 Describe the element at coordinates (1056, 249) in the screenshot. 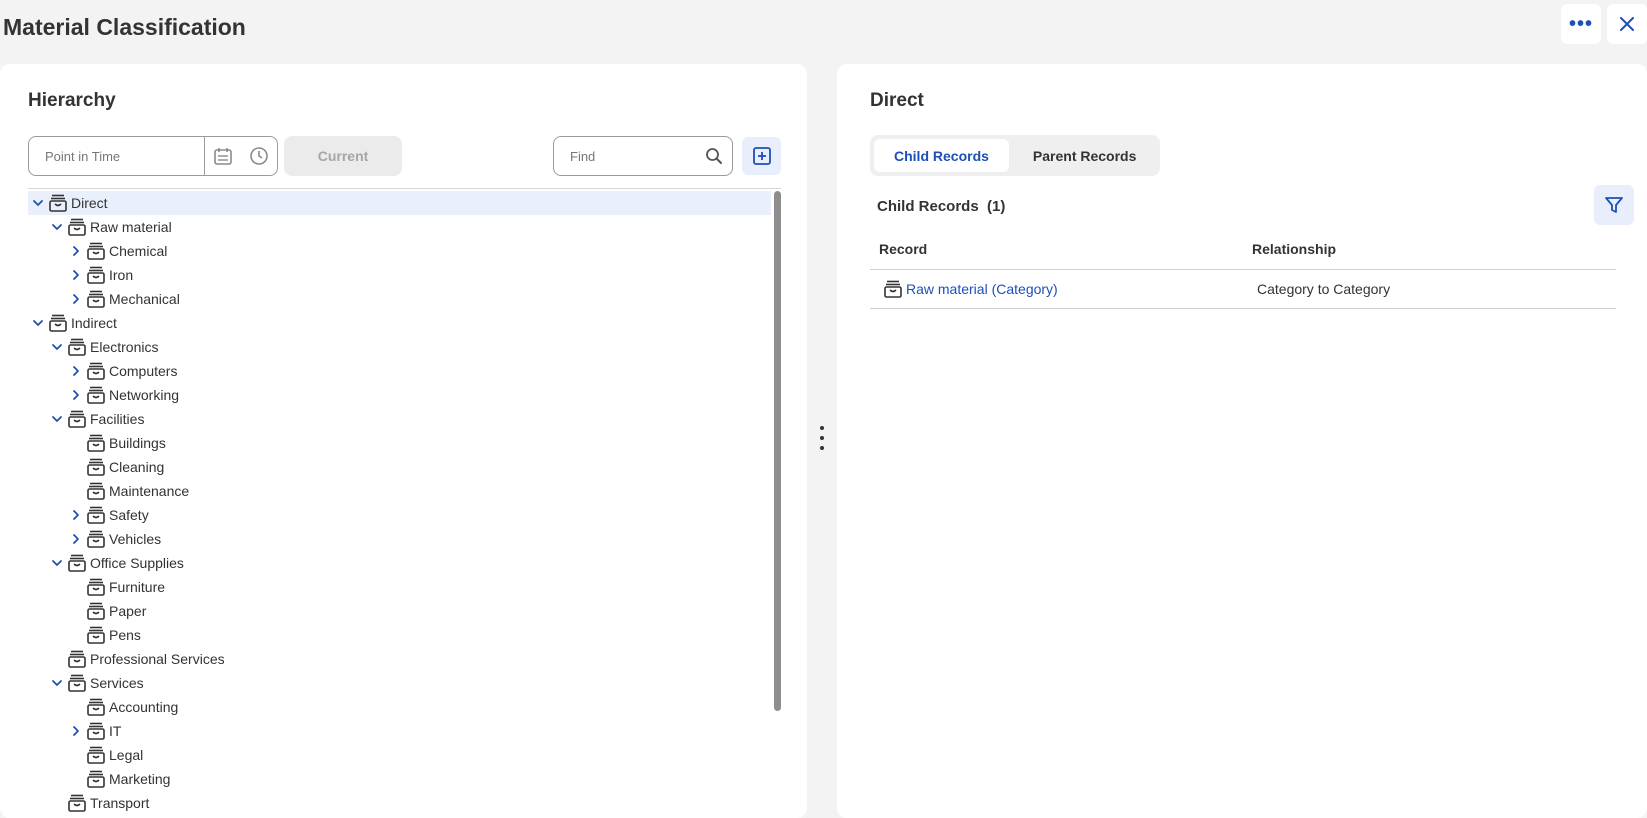

I see `column-header-record: Record` at that location.